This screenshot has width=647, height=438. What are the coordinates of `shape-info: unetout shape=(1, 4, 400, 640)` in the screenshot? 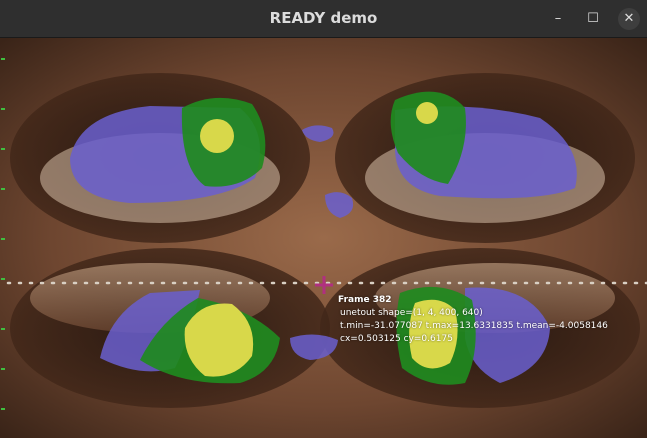 It's located at (411, 313).